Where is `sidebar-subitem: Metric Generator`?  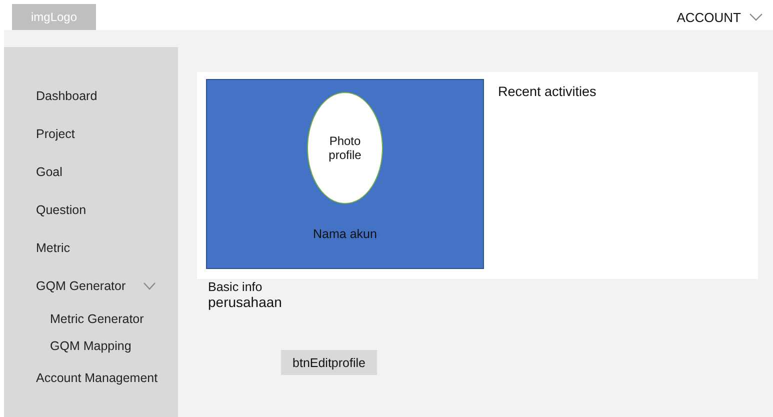
sidebar-subitem: Metric Generator is located at coordinates (91, 318).